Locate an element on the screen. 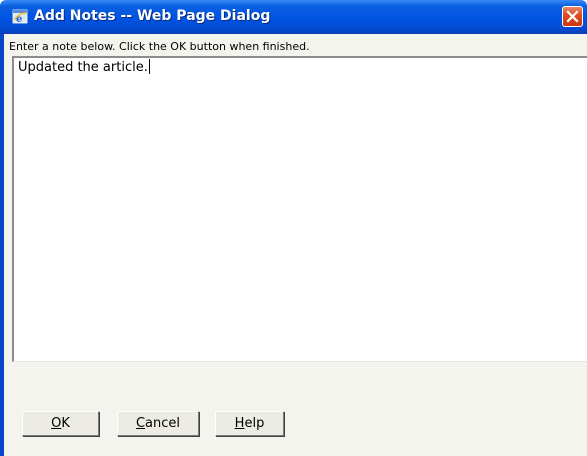 The image size is (587, 456). ok-button-label: OK is located at coordinates (60, 423).